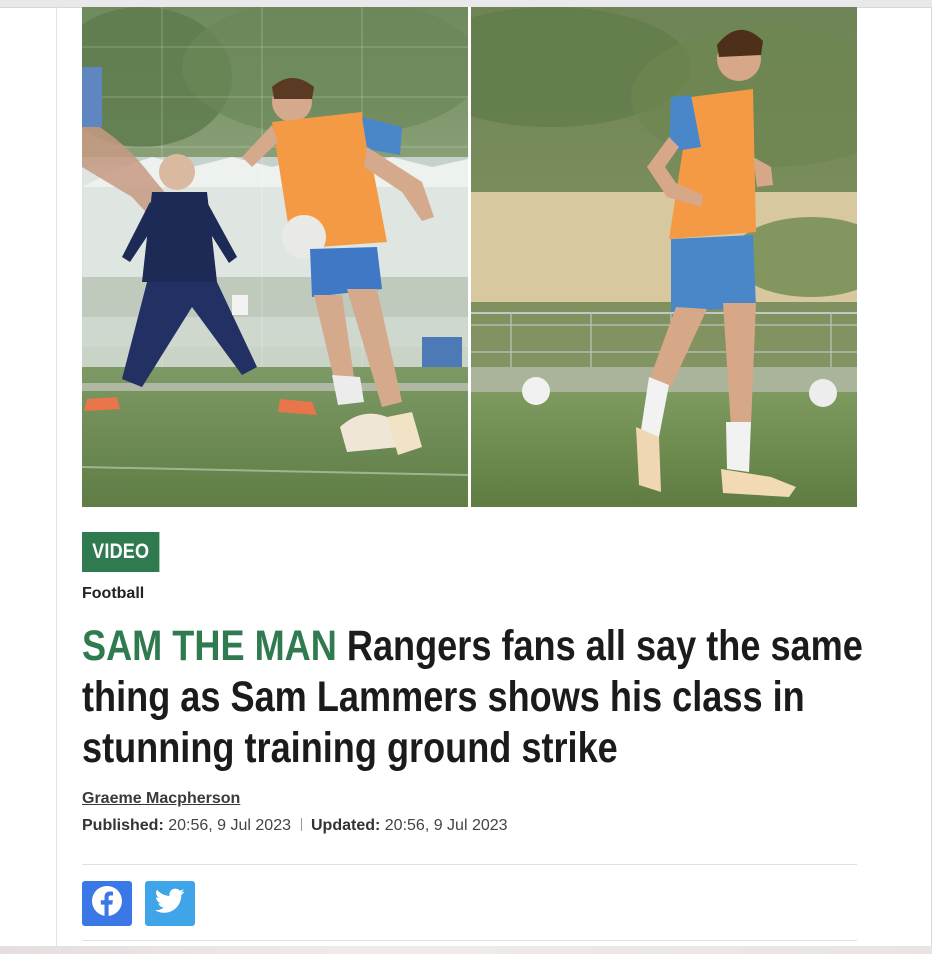 The height and width of the screenshot is (954, 932). Describe the element at coordinates (209, 646) in the screenshot. I see `headline-kicker: SAM THE MAN` at that location.